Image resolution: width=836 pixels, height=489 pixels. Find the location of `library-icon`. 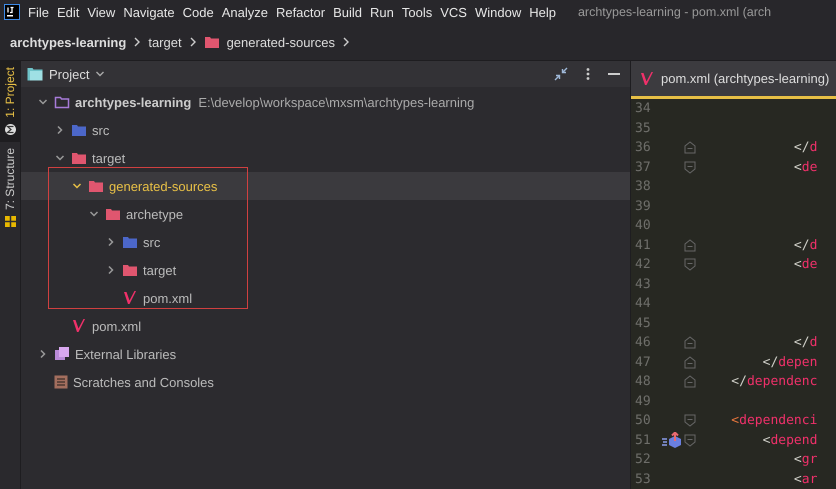

library-icon is located at coordinates (62, 354).